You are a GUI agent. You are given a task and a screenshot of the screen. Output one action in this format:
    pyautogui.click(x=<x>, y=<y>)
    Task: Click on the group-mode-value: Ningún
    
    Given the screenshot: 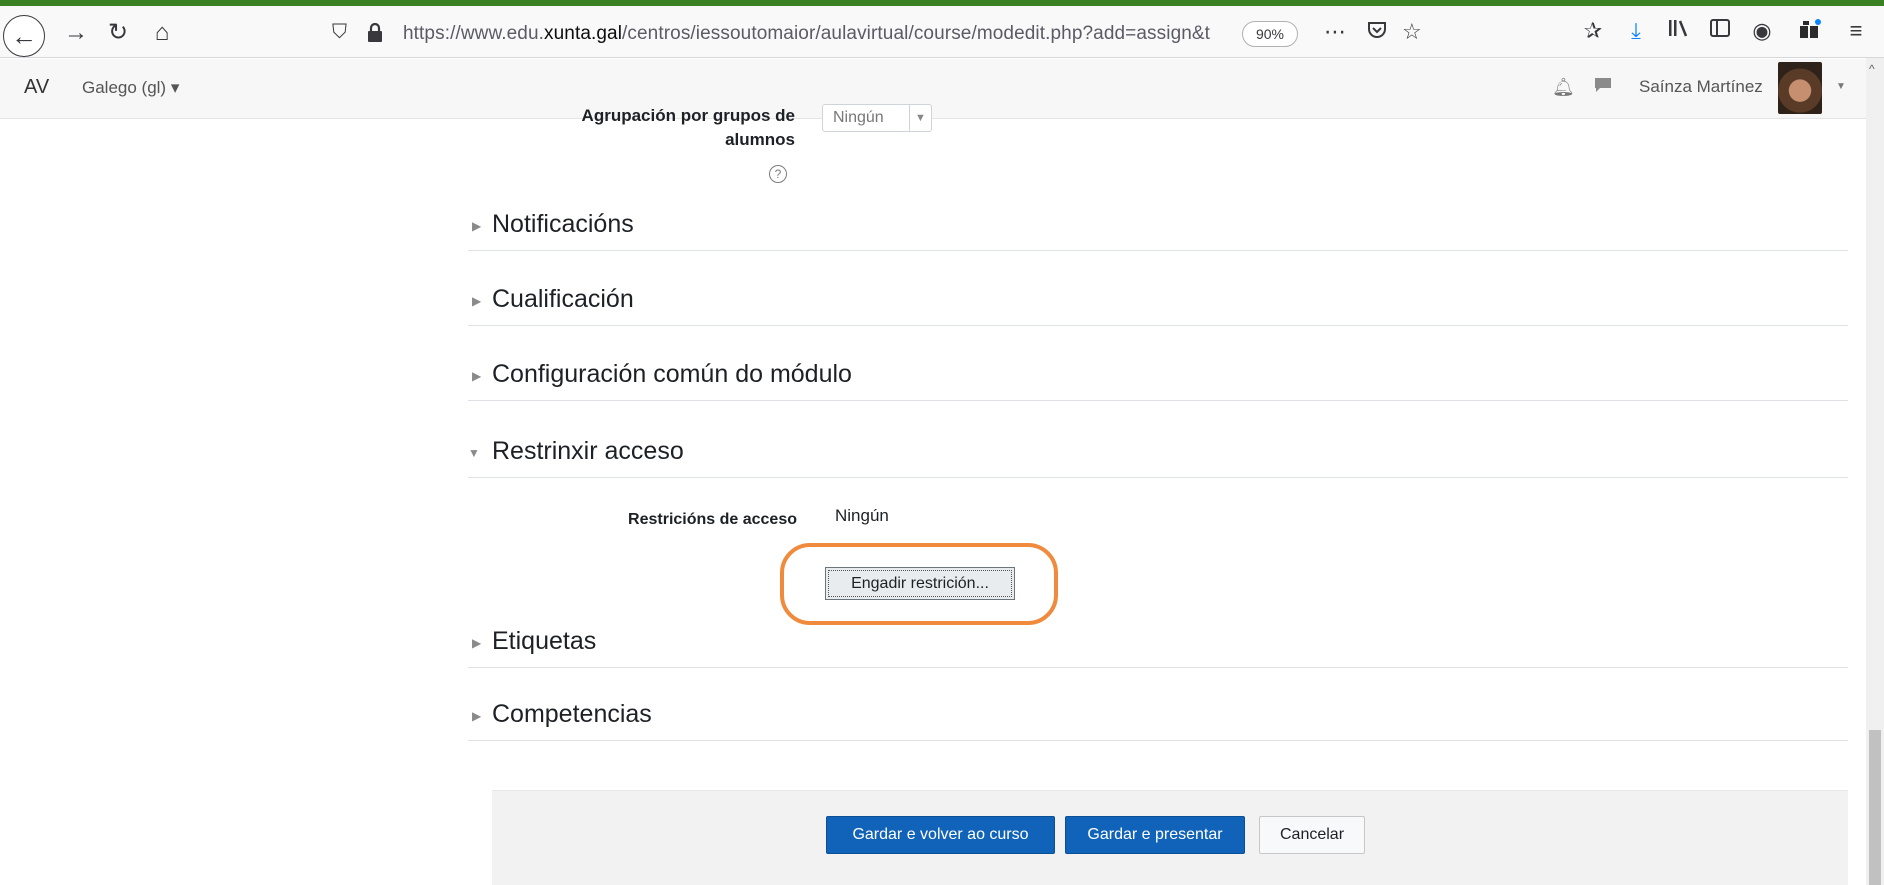 What is the action you would take?
    pyautogui.click(x=858, y=117)
    